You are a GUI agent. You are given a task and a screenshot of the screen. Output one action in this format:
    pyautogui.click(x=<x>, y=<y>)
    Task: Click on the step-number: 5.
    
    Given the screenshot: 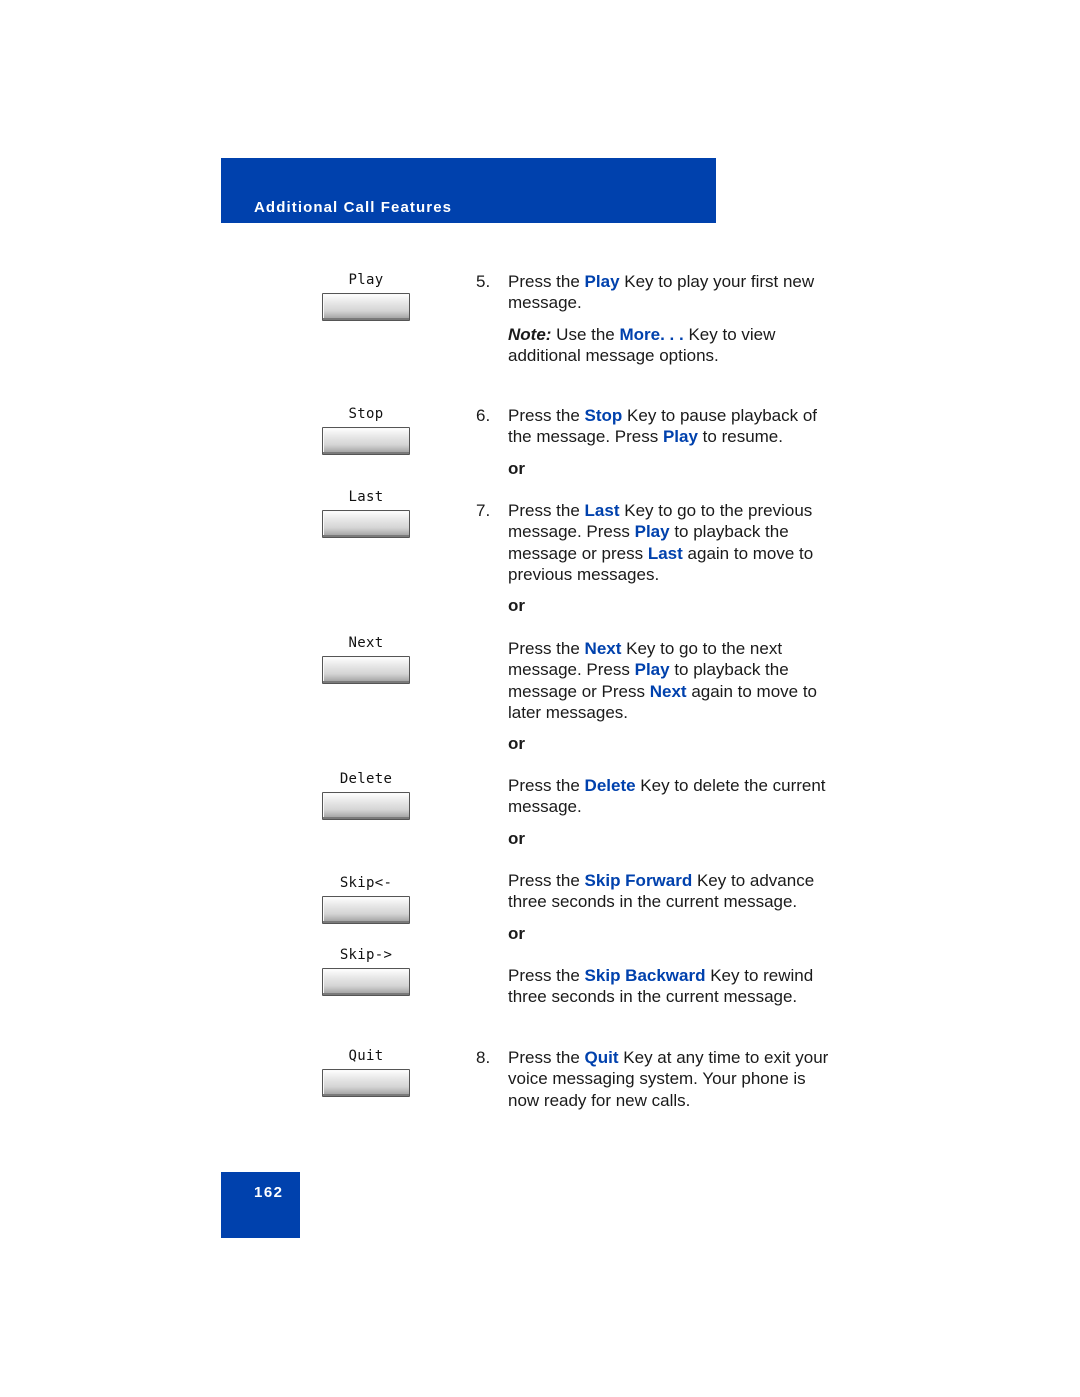 What is the action you would take?
    pyautogui.click(x=483, y=281)
    